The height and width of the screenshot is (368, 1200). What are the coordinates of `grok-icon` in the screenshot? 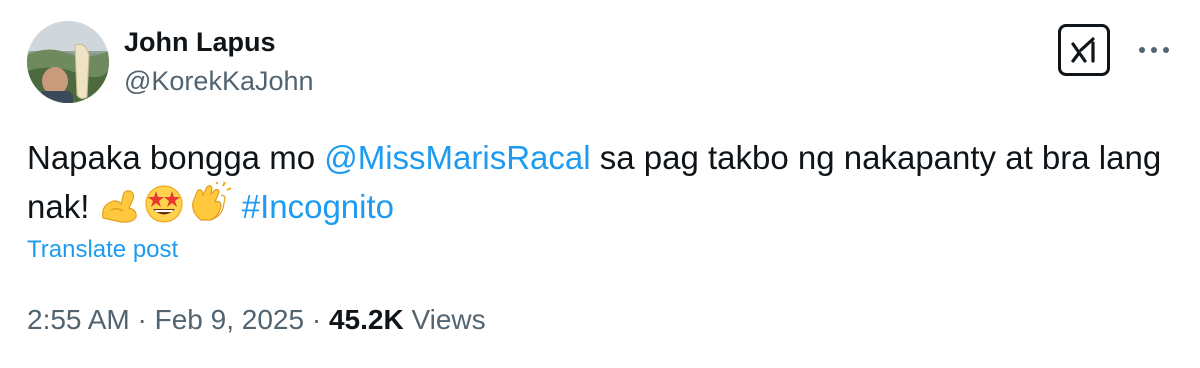 It's located at (1083, 50).